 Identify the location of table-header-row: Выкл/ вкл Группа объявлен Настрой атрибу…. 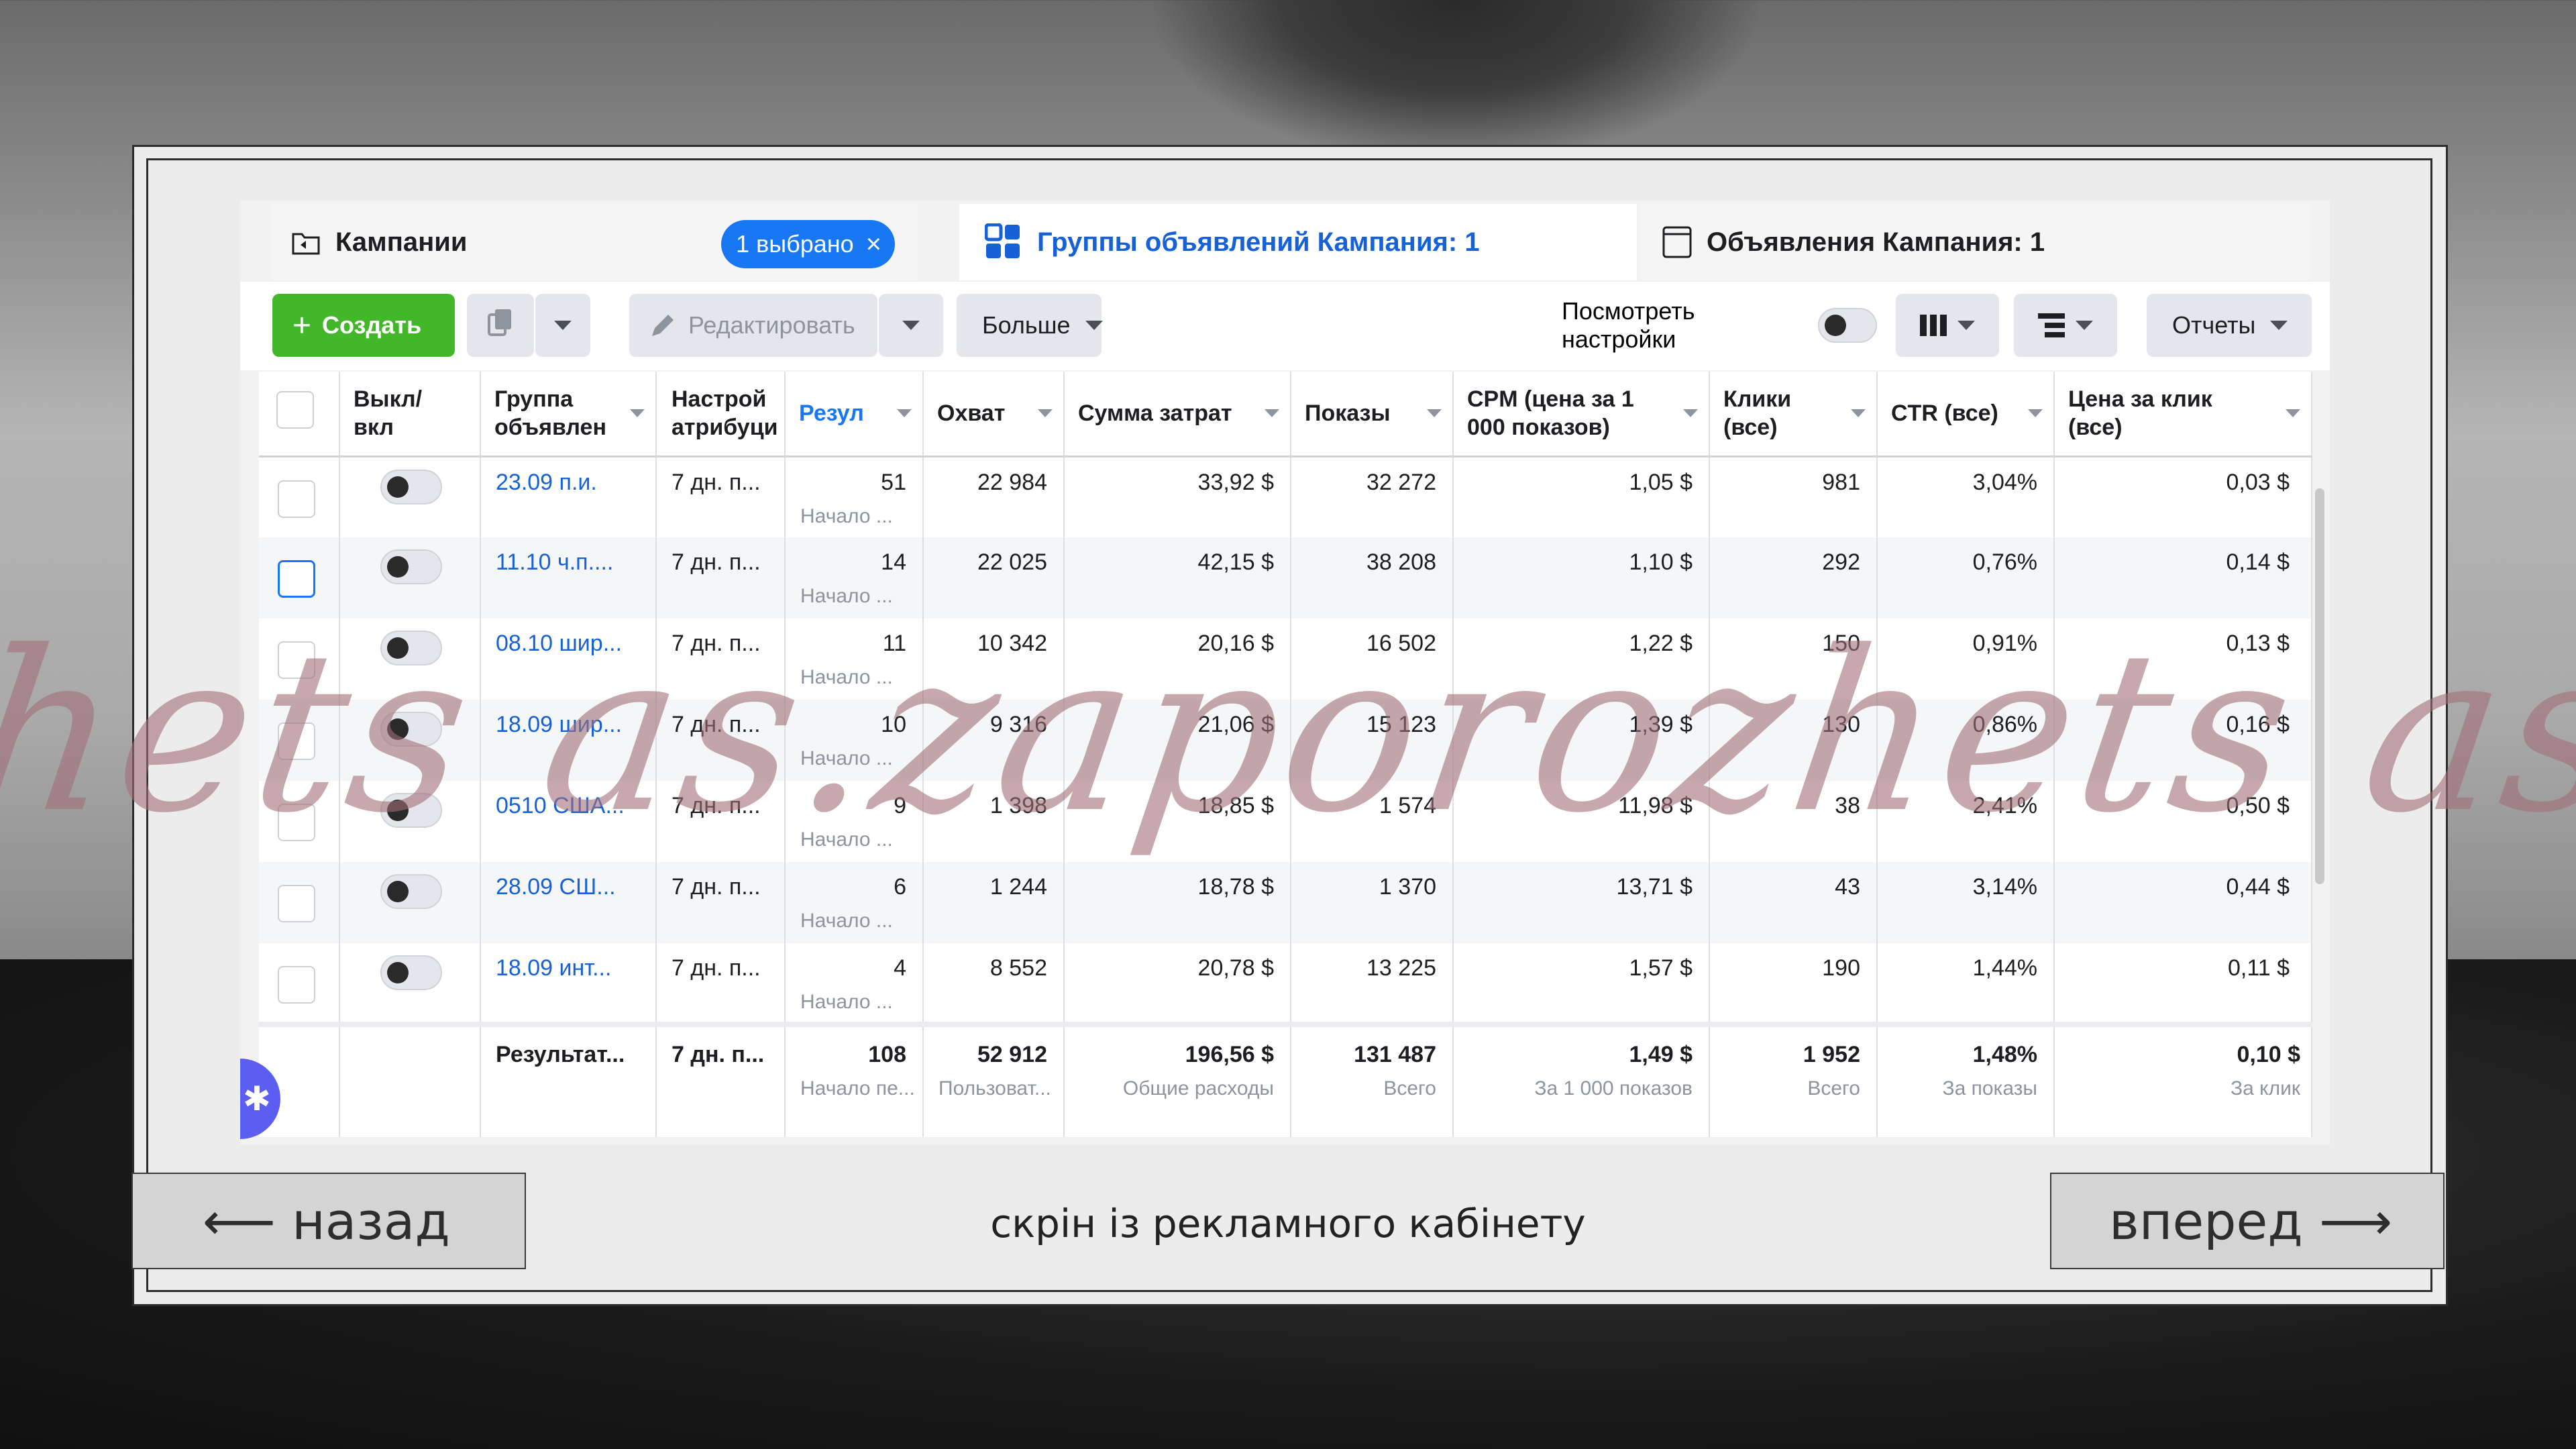
(1285, 415).